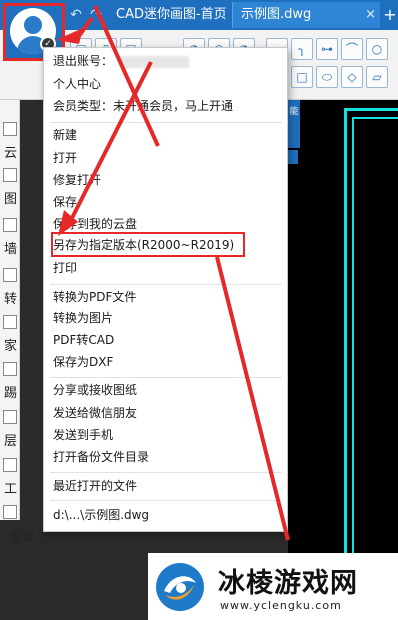 This screenshot has width=398, height=620. Describe the element at coordinates (83, 435) in the screenshot. I see `menu-item-send-phone: 发送到手机` at that location.